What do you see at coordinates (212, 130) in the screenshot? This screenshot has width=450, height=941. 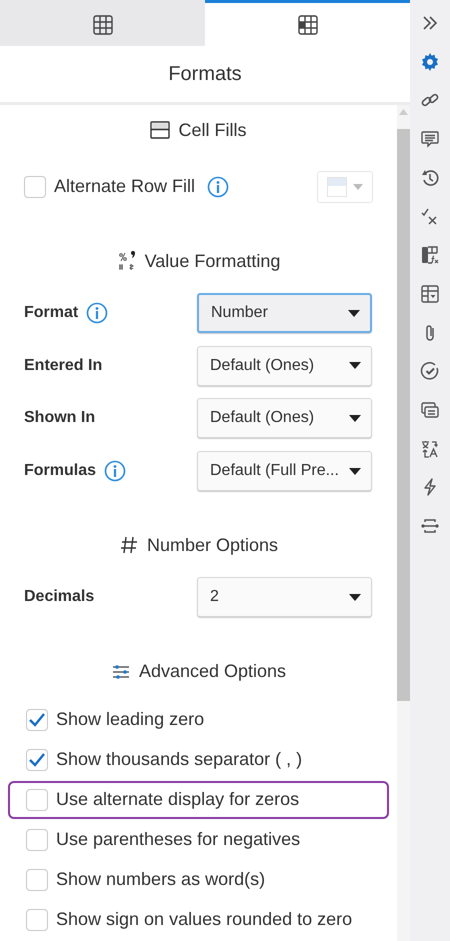 I see `section-heading: Cell Fills` at bounding box center [212, 130].